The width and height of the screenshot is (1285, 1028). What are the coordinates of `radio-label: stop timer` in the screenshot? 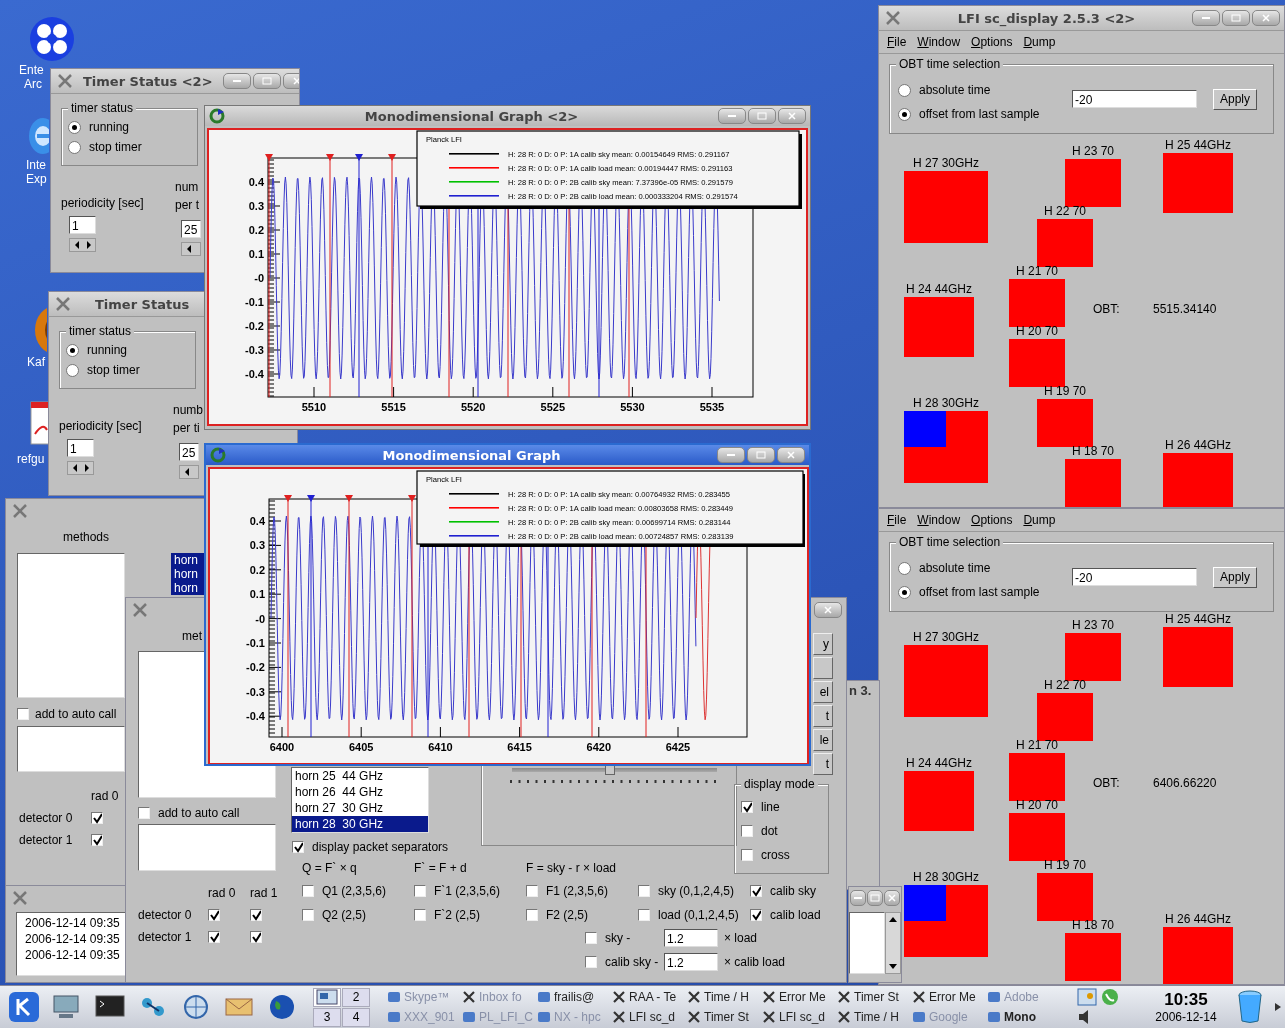 It's located at (115, 147).